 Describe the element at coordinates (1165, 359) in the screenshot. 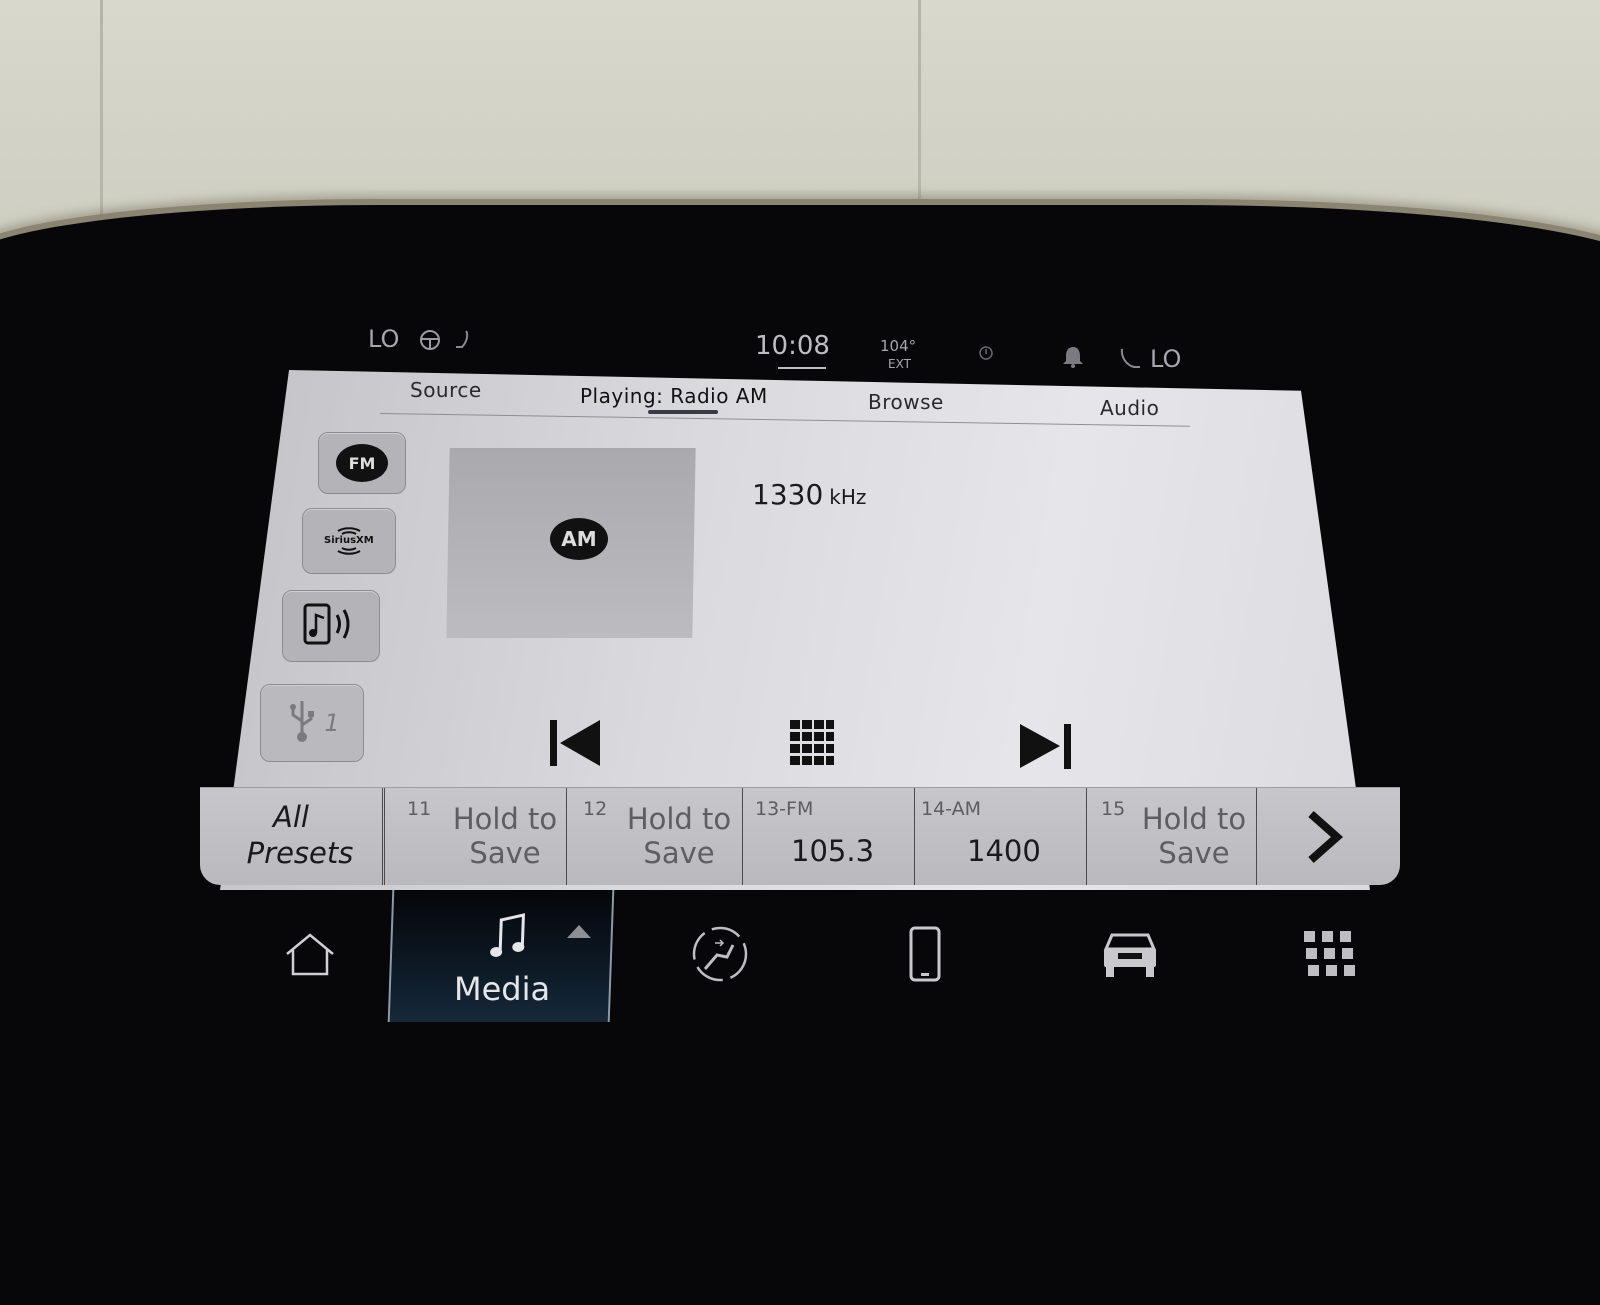

I see `right-climate-level: LO` at that location.